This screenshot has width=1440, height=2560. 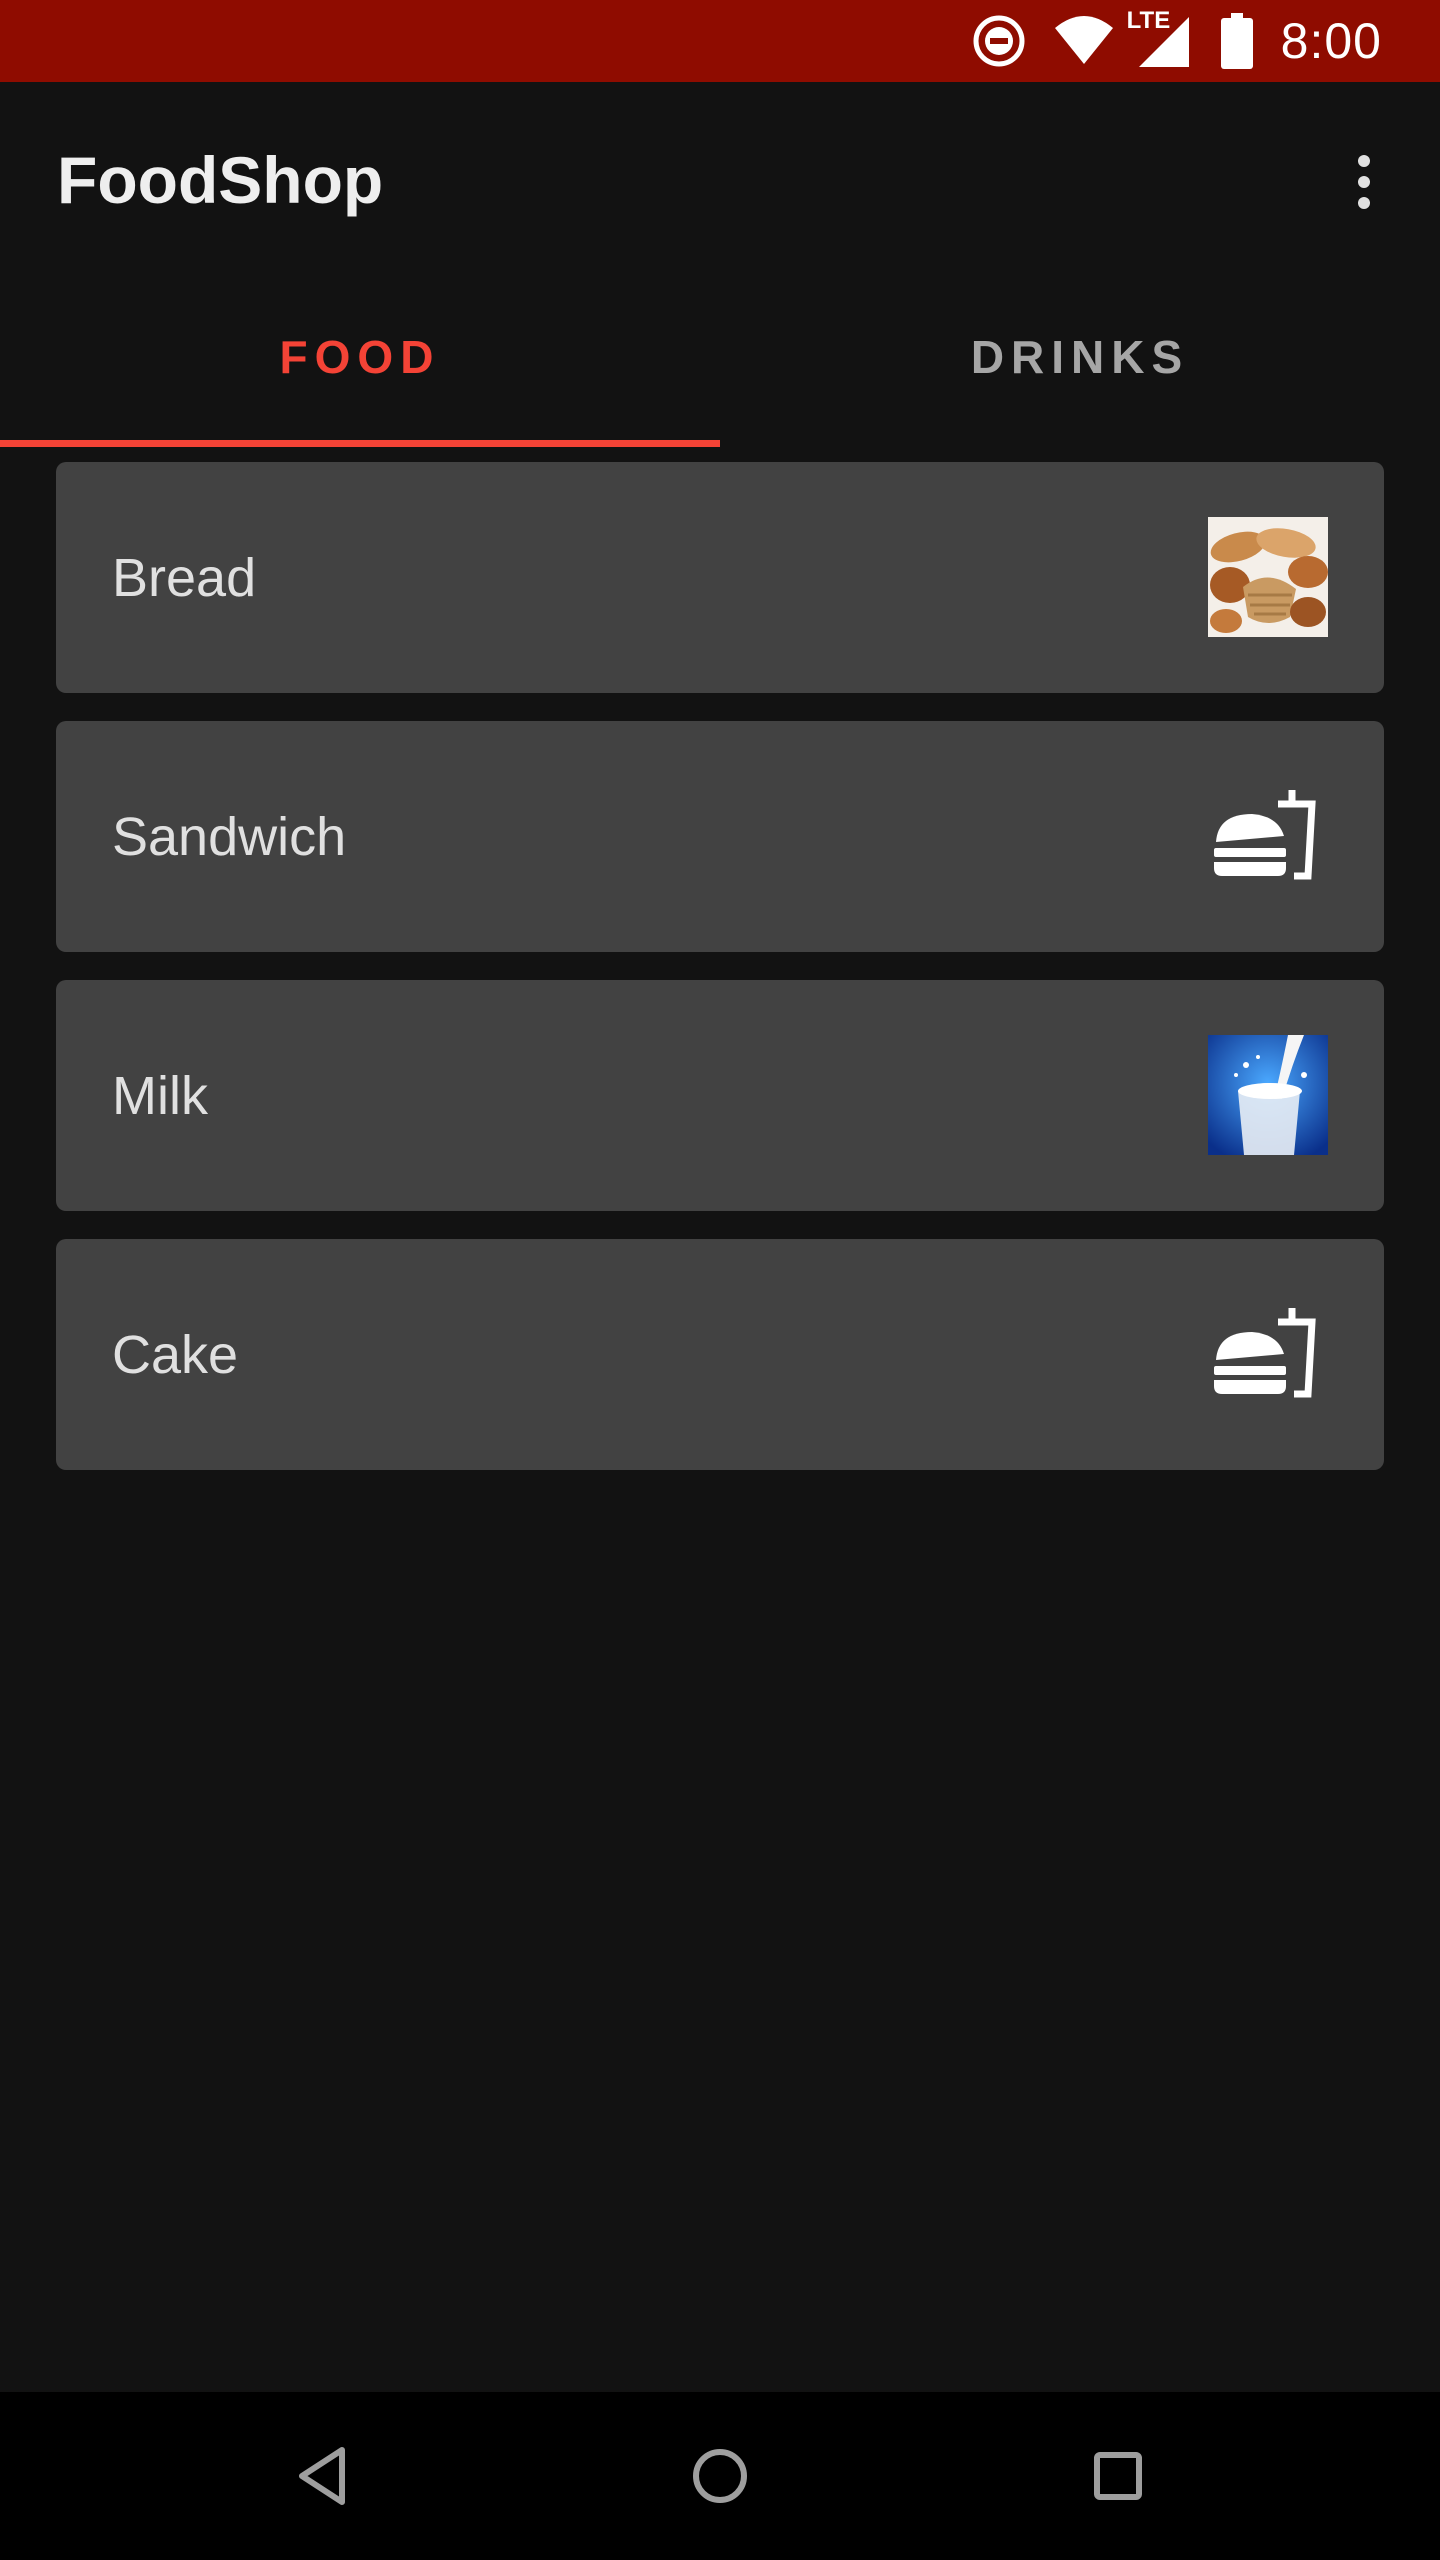 I want to click on bread-photo, so click(x=1268, y=577).